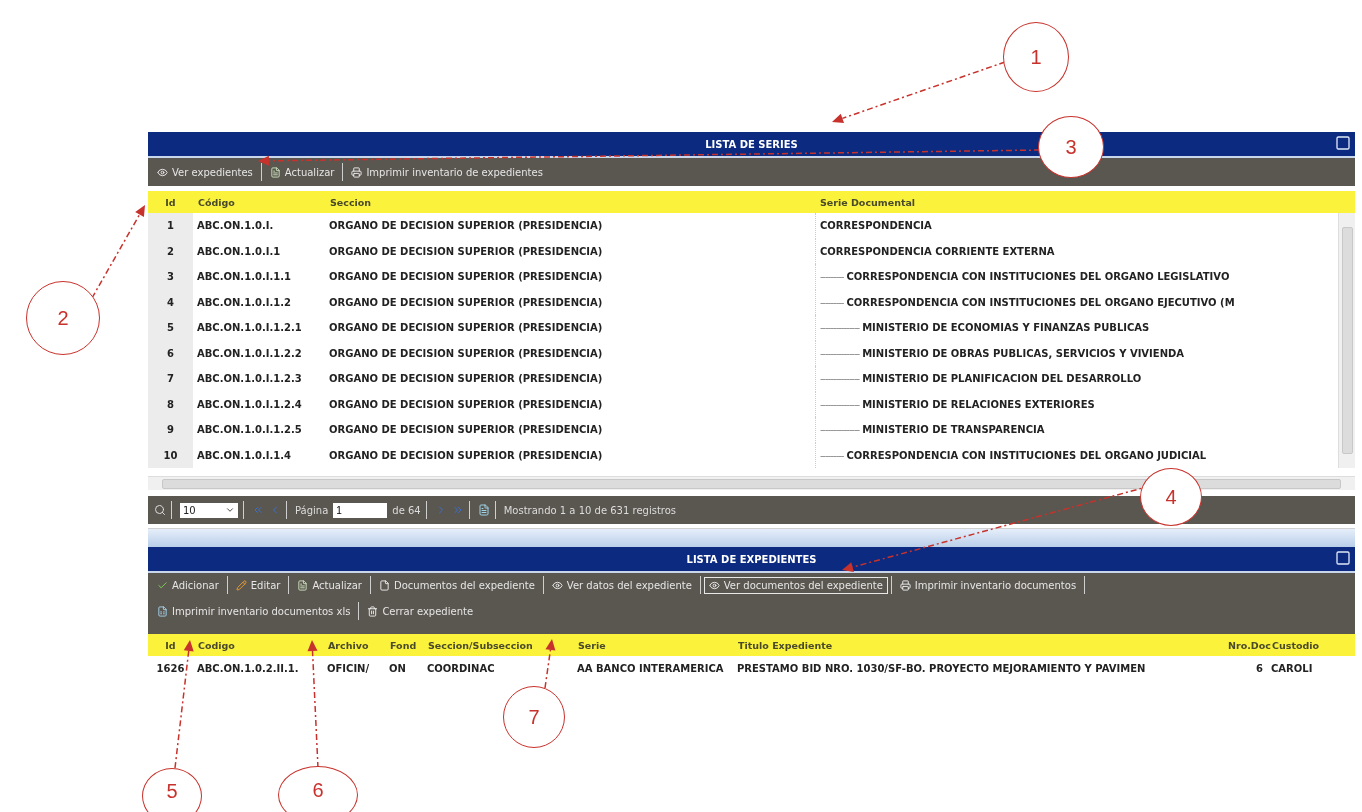  I want to click on vertical-scrollbar, so click(1346, 340).